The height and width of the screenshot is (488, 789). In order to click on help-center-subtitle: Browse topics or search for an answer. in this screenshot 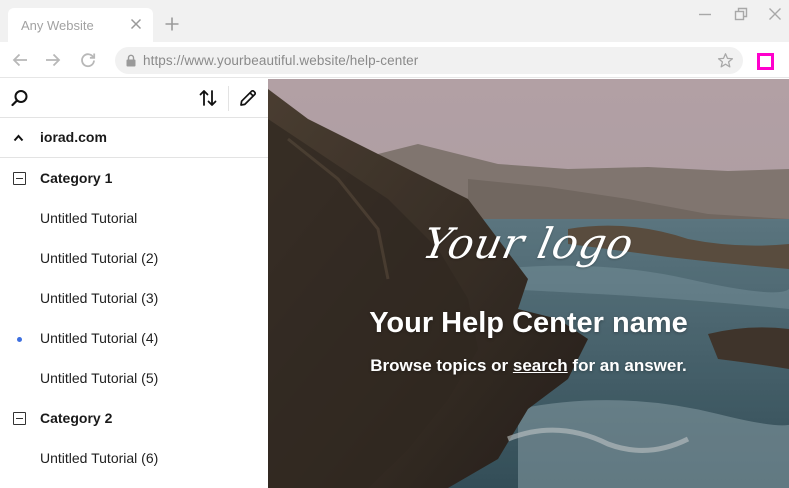, I will do `click(528, 366)`.